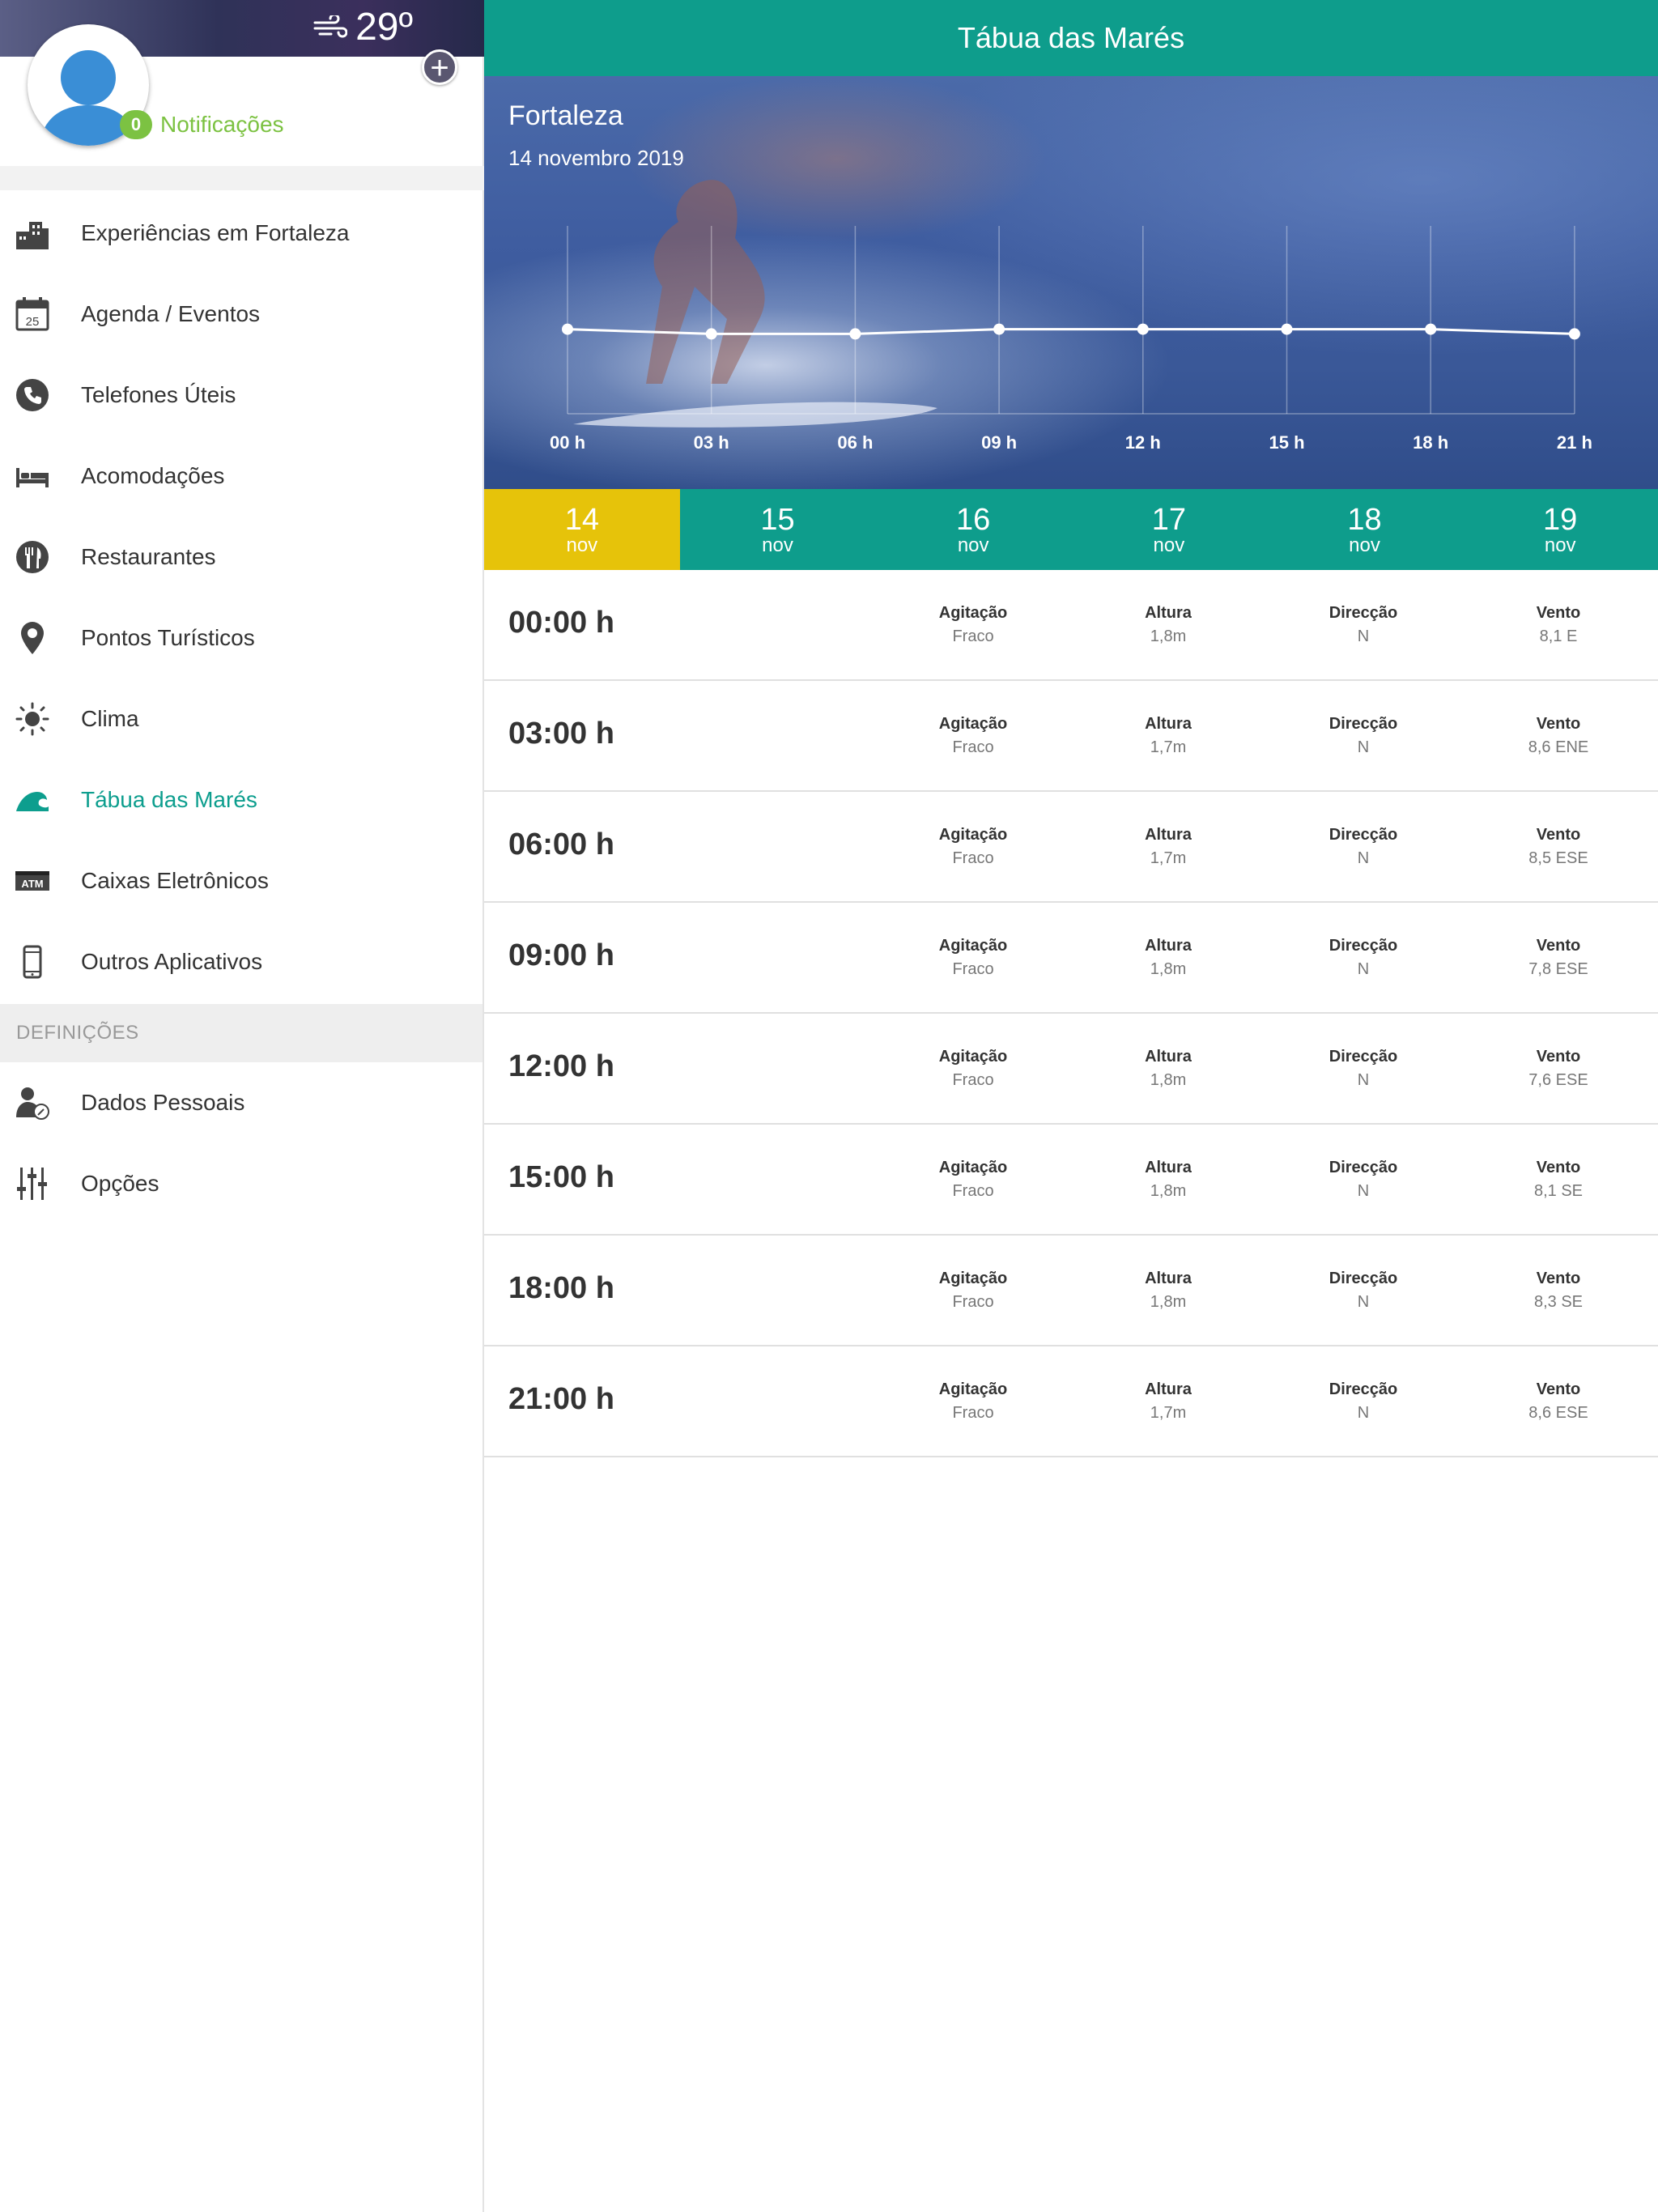  I want to click on day-tab-17: 17 nov, so click(1169, 530).